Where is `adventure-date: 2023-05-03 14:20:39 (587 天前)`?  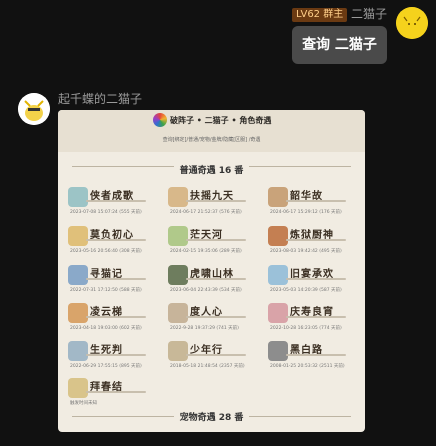
adventure-date: 2023-05-03 14:20:39 (587 天前) is located at coordinates (306, 290).